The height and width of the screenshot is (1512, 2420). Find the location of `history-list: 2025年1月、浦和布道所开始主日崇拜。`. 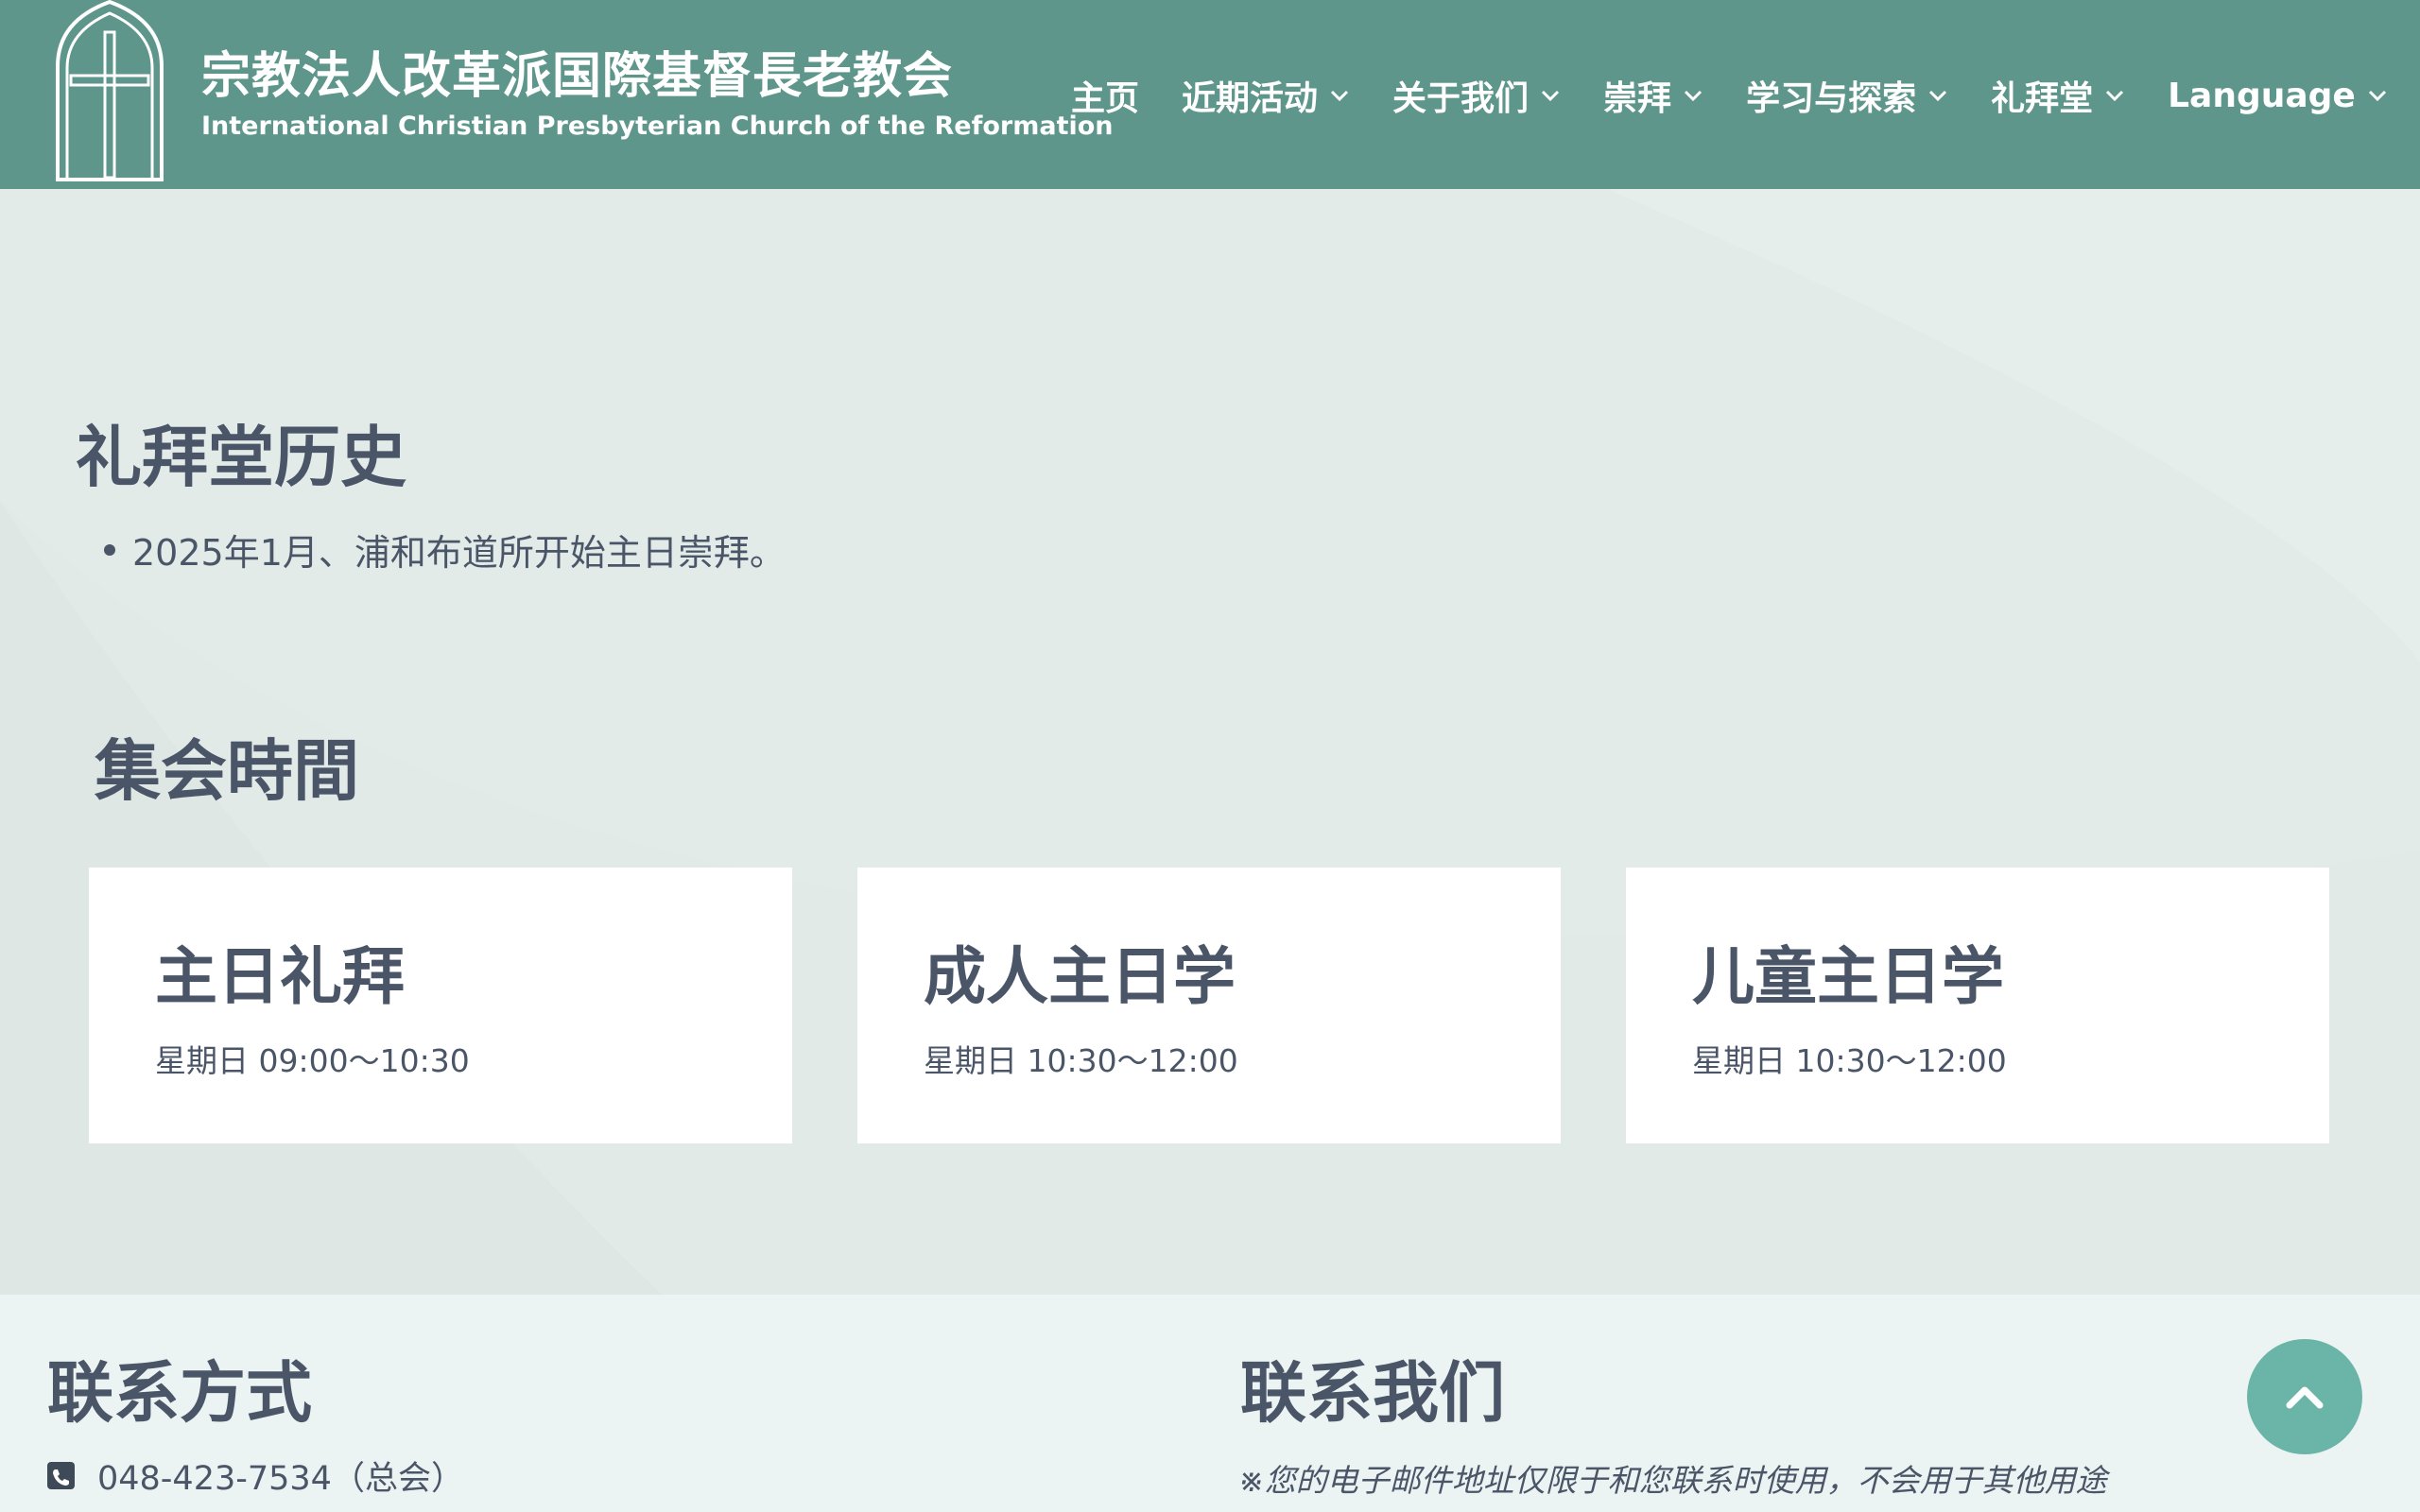

history-list: 2025年1月、浦和布道所开始主日崇拜。 is located at coordinates (445, 550).